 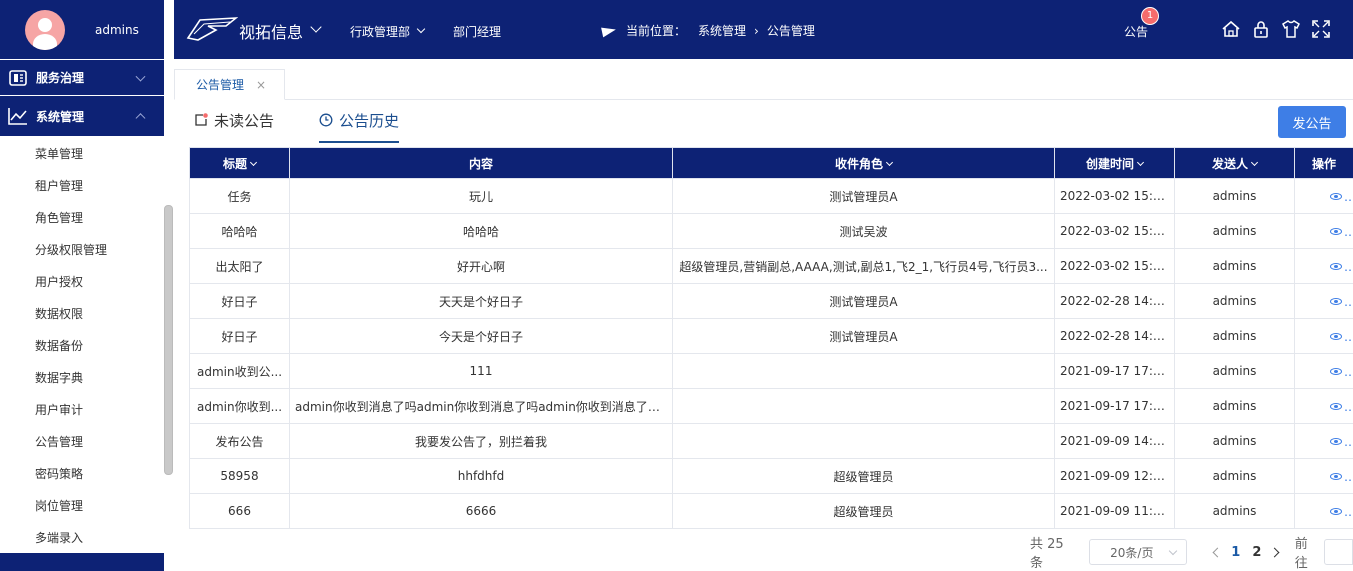 I want to click on next-page-button, so click(x=1276, y=552).